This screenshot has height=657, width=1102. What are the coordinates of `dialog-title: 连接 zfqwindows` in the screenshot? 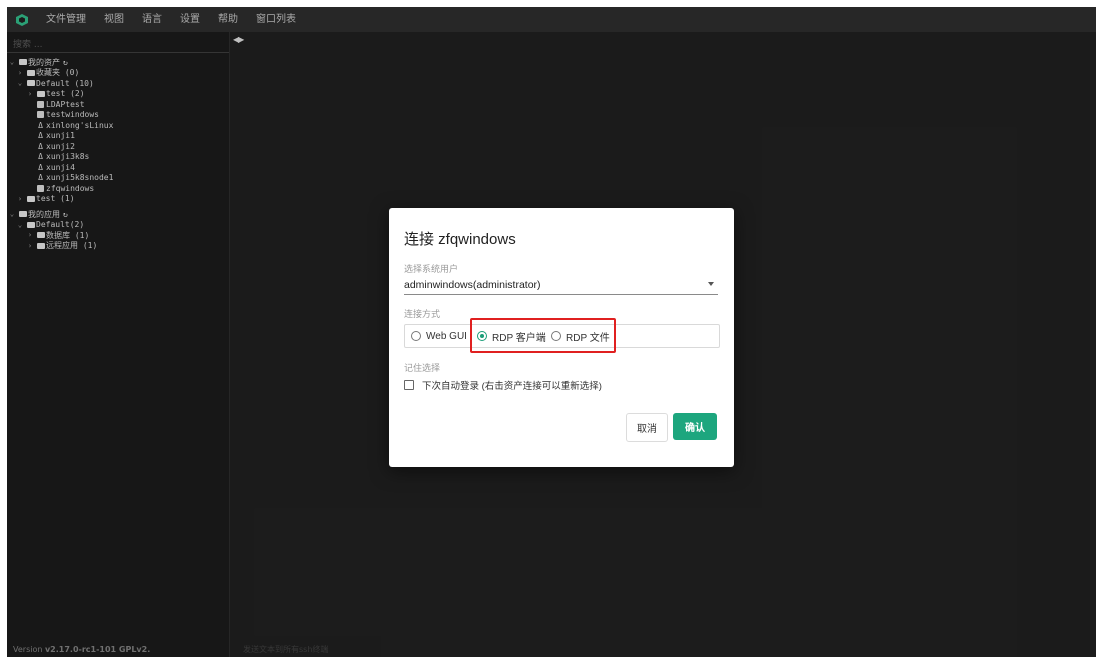 It's located at (460, 239).